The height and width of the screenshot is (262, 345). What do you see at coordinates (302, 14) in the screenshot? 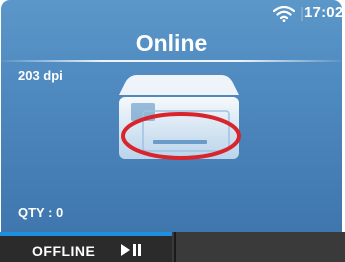
I see `status-divider` at bounding box center [302, 14].